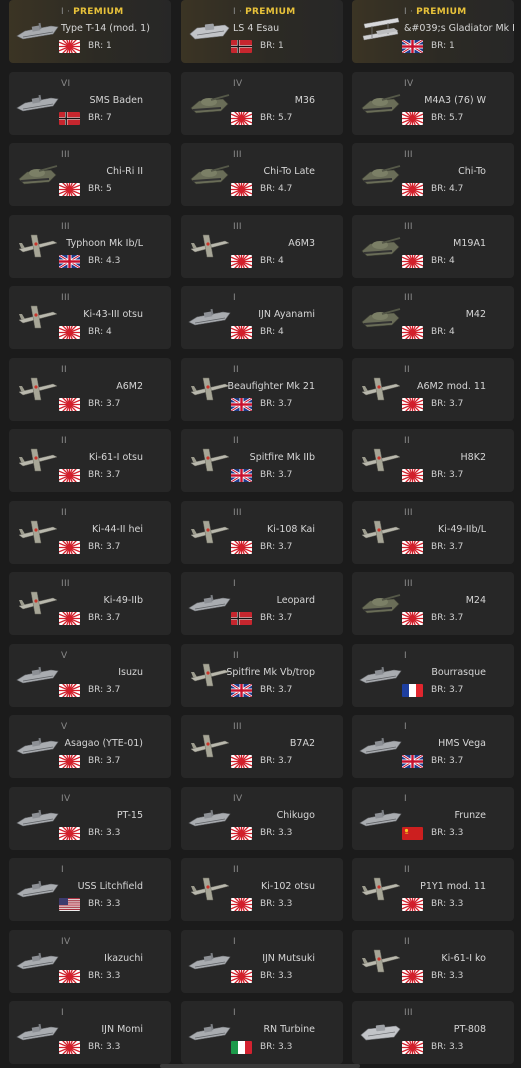  I want to click on vehicle-card: II A6M2 BR: 3.7, so click(90, 389).